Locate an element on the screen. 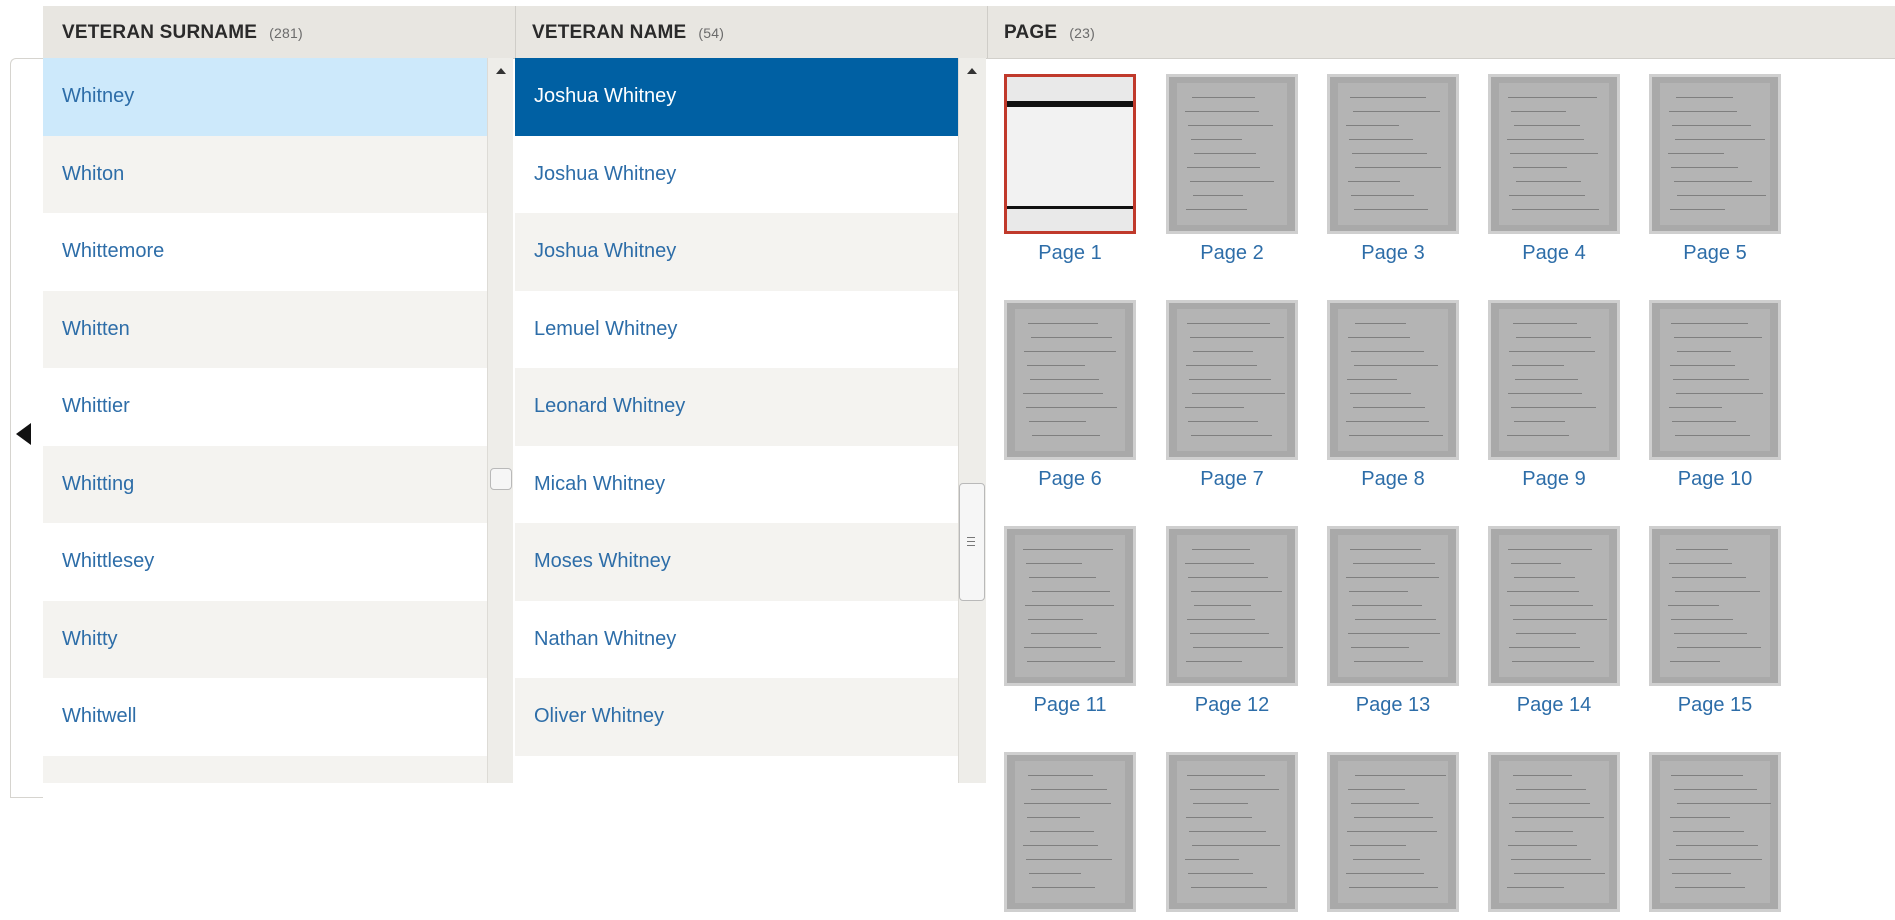 The width and height of the screenshot is (1895, 920). page-thumbnail: Page 12 is located at coordinates (1232, 621).